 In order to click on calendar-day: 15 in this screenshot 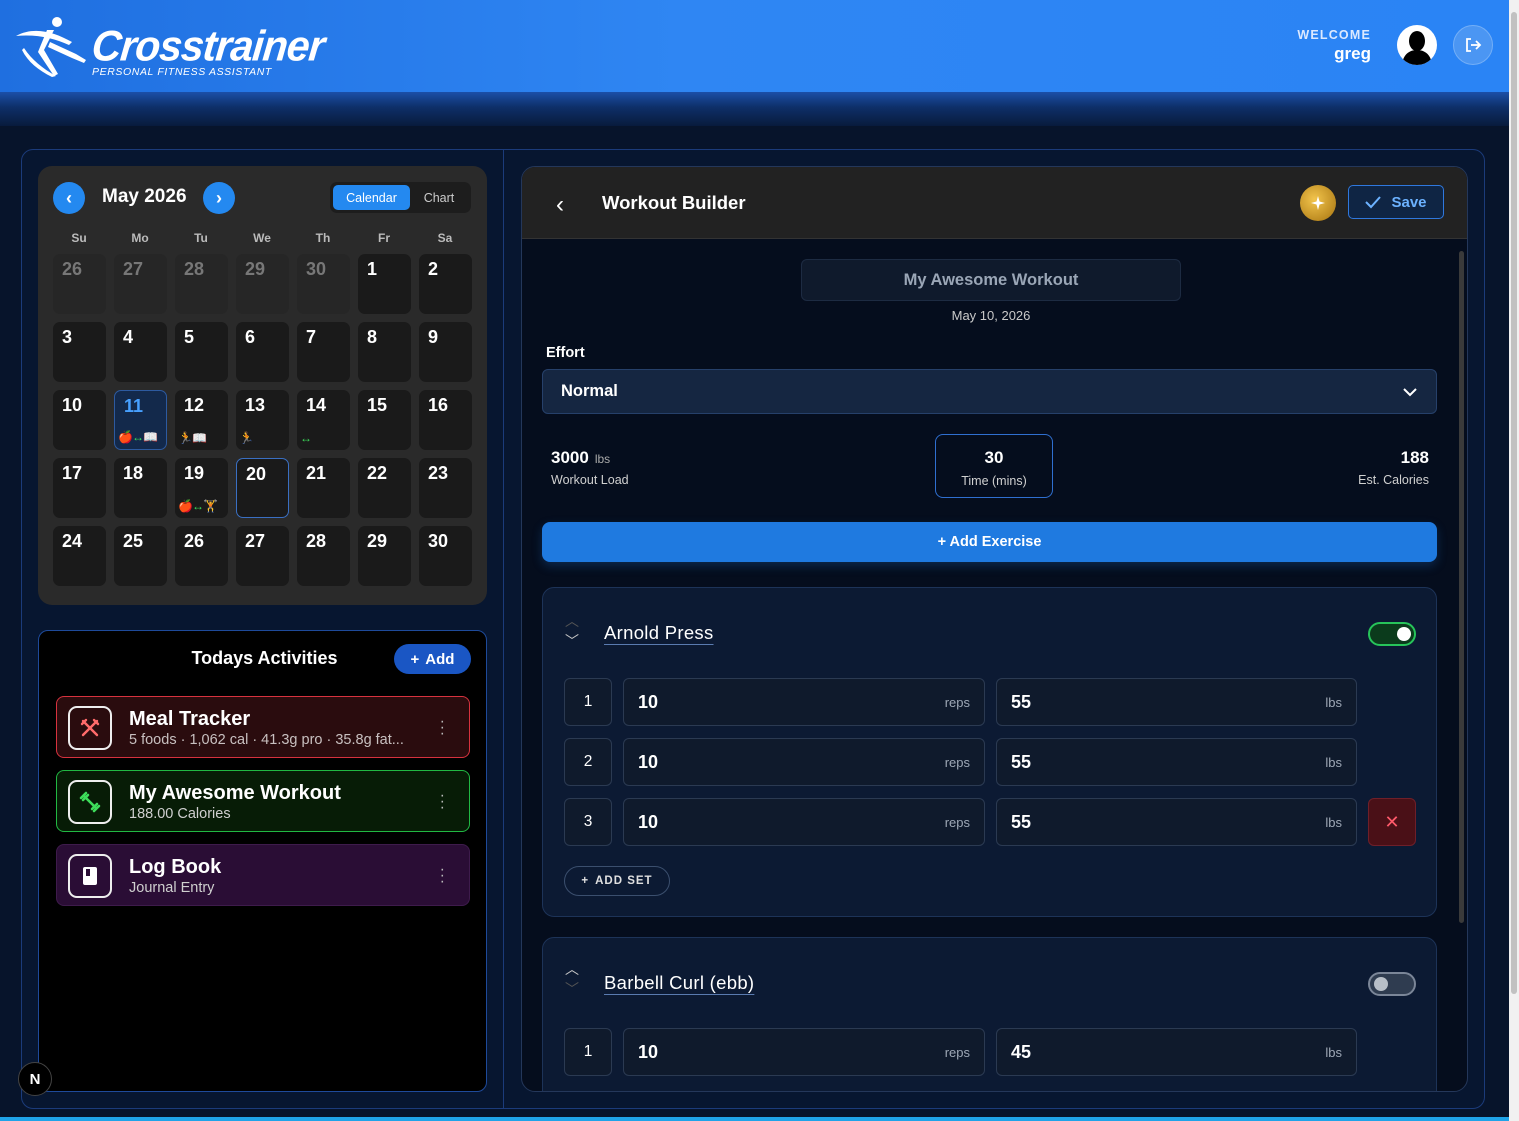, I will do `click(384, 420)`.